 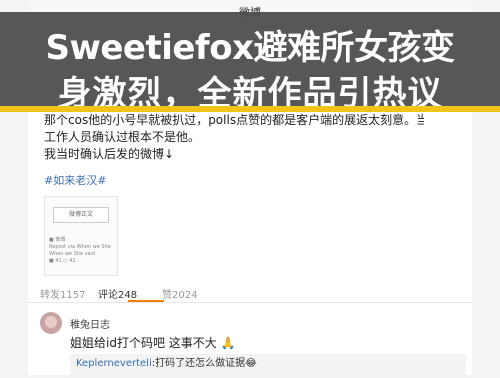 What do you see at coordinates (250, 293) in the screenshot?
I see `interaction-tabs: 转发1157 评论248 赞2024` at bounding box center [250, 293].